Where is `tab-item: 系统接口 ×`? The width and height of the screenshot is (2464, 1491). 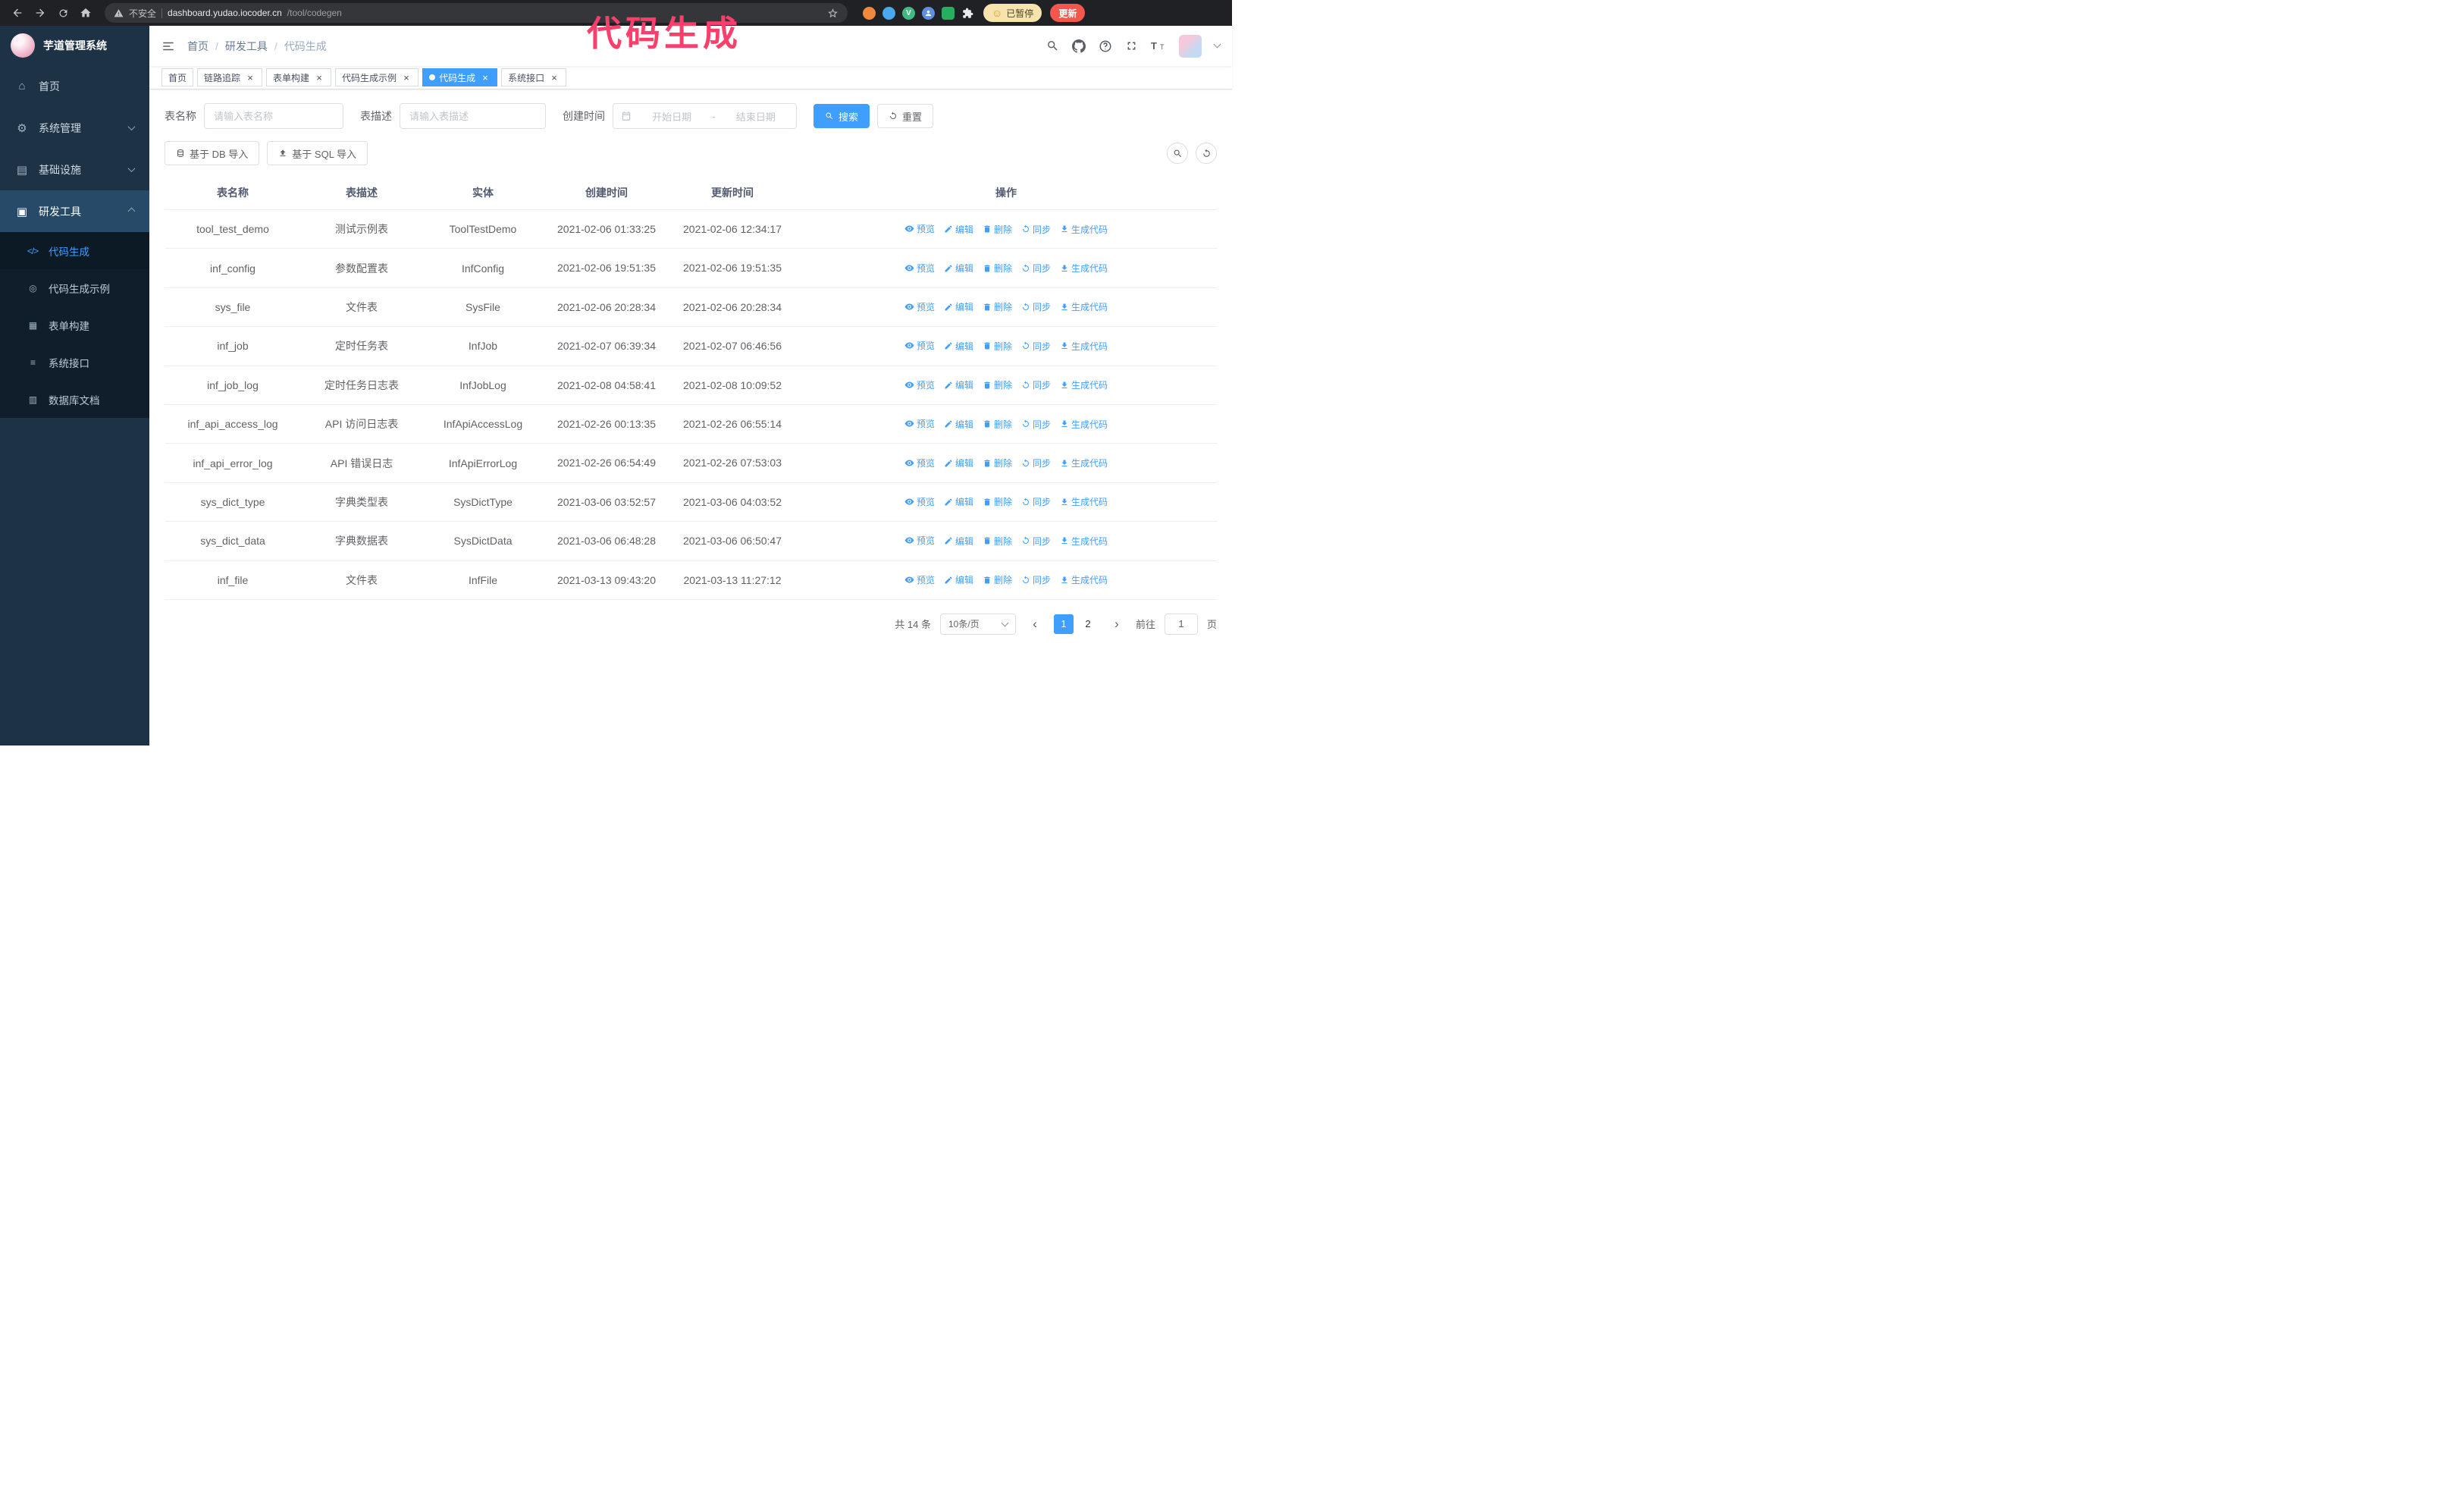
tab-item: 系统接口 × is located at coordinates (534, 77).